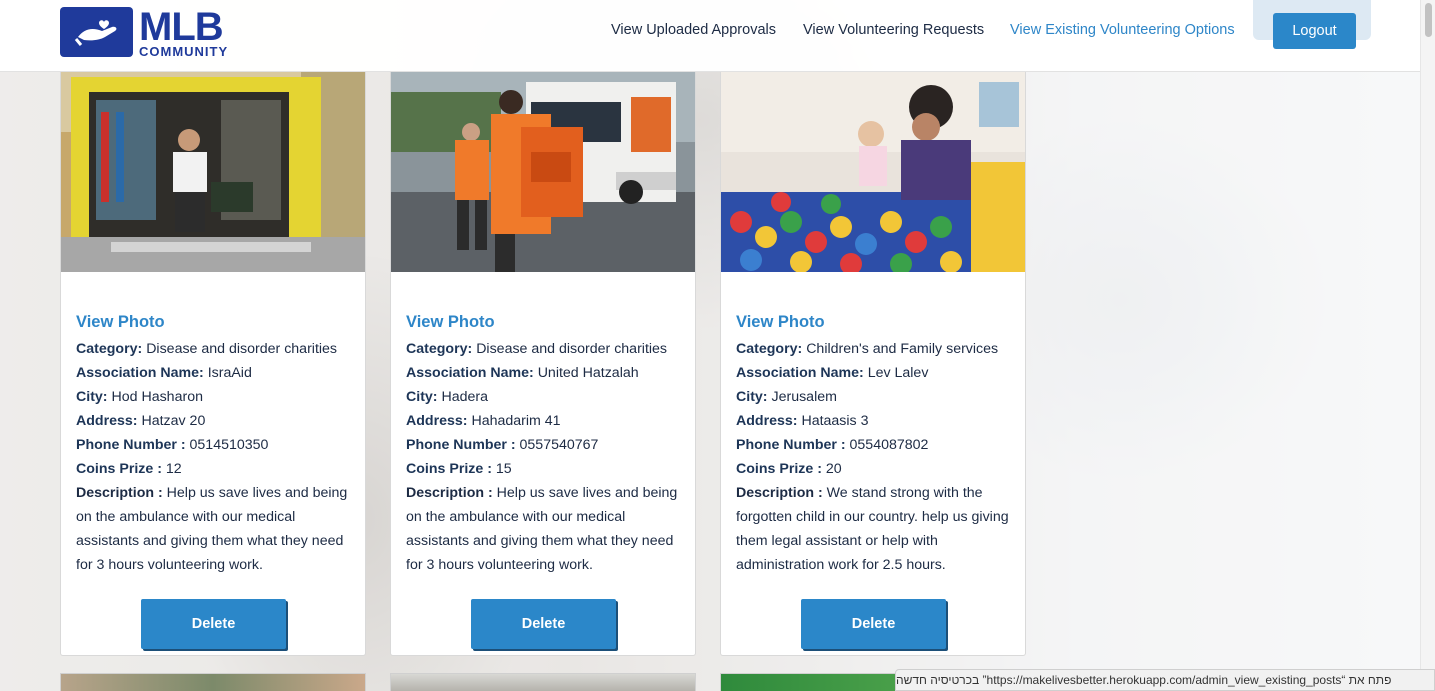 The width and height of the screenshot is (1435, 691). I want to click on category-field: Category: Children's and Family services, so click(867, 349).